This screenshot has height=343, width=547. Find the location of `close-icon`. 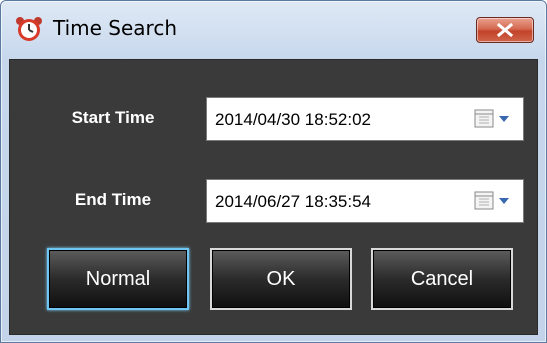

close-icon is located at coordinates (505, 30).